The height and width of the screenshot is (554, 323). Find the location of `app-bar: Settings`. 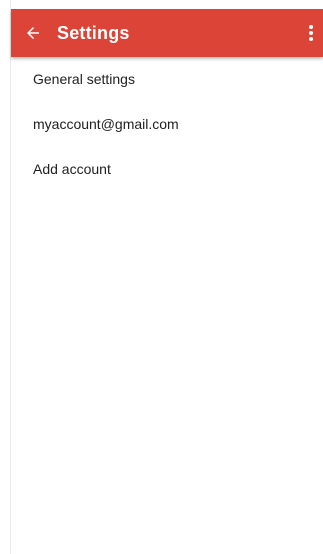

app-bar: Settings is located at coordinates (167, 33).